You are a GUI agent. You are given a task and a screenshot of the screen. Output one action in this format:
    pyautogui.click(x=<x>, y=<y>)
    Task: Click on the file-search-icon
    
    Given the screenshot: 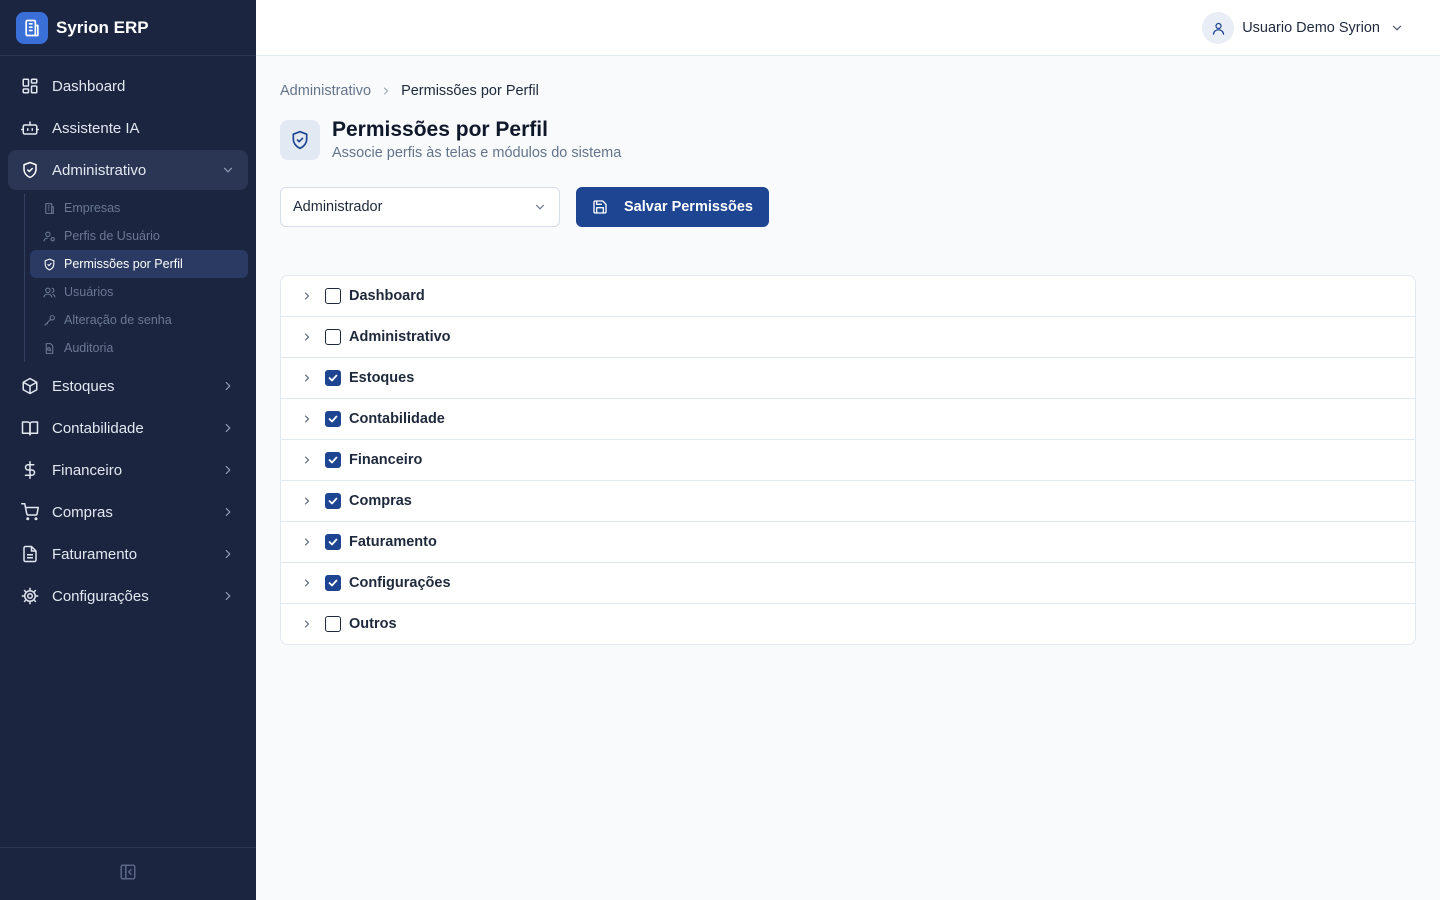 What is the action you would take?
    pyautogui.click(x=49, y=348)
    